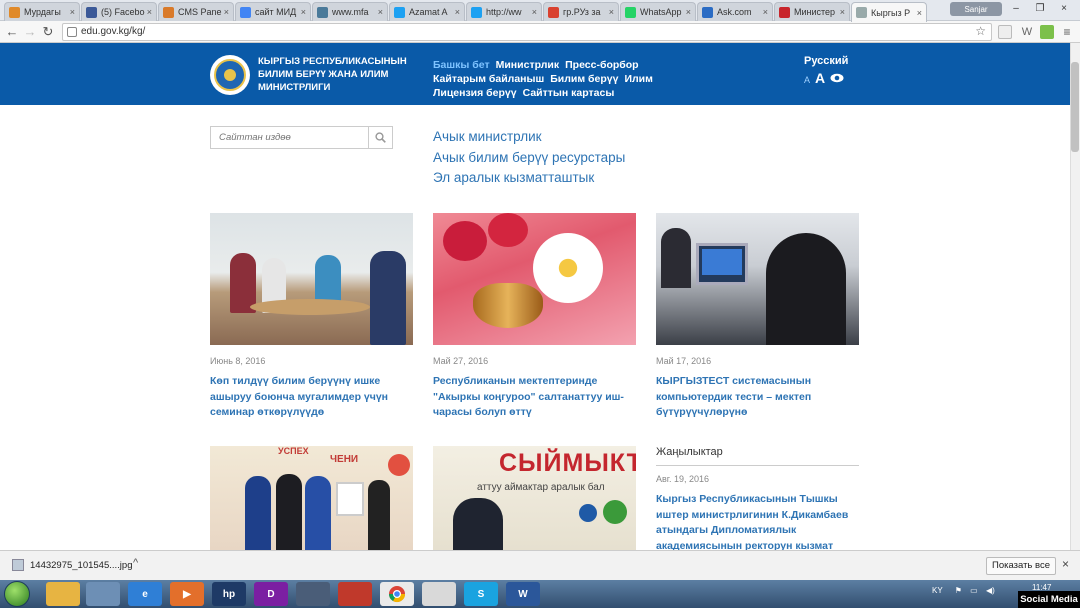 The image size is (1080, 608). I want to click on browser-tab: (5) Facebook×, so click(119, 11).